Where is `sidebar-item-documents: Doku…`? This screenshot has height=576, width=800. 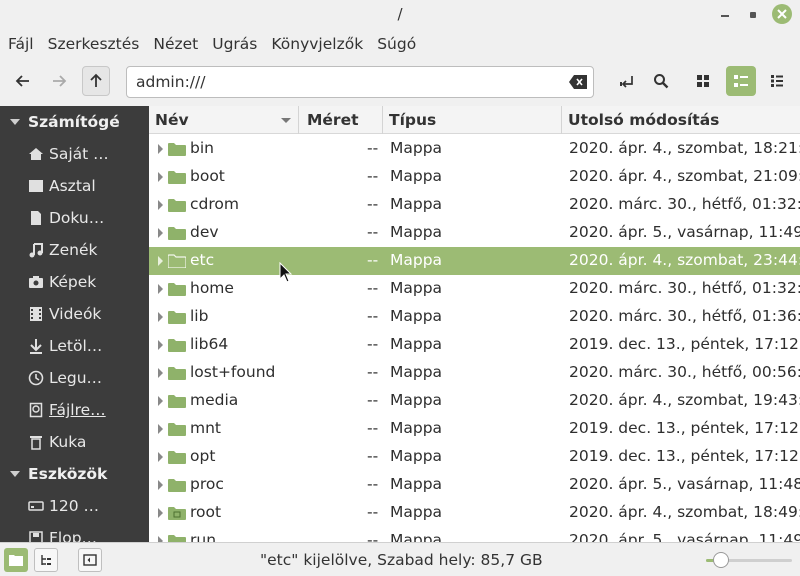
sidebar-item-documents: Doku… is located at coordinates (74, 218).